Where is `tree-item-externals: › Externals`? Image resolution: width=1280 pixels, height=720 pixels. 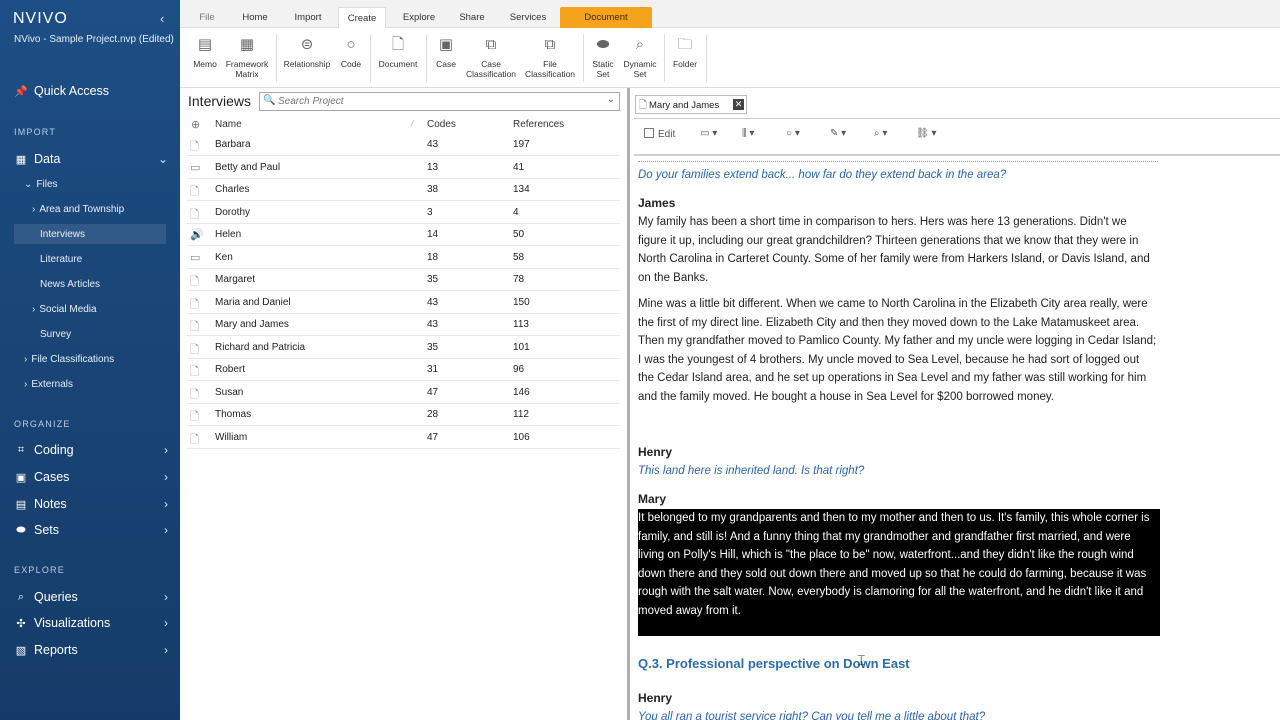
tree-item-externals: › Externals is located at coordinates (48, 384).